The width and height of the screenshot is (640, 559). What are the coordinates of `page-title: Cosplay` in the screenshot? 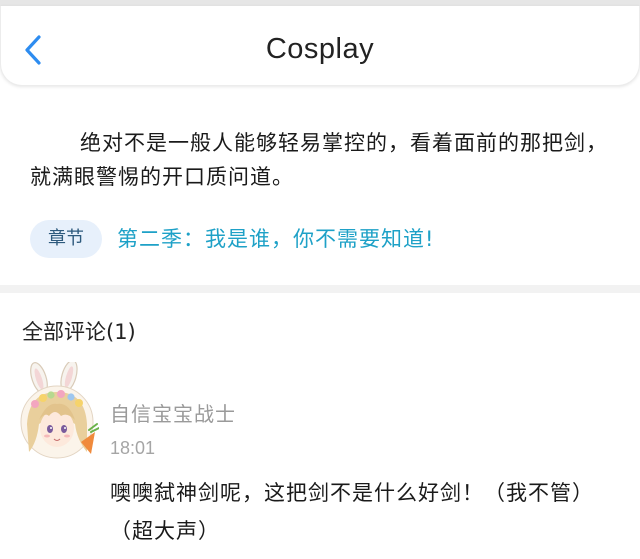 It's located at (320, 49).